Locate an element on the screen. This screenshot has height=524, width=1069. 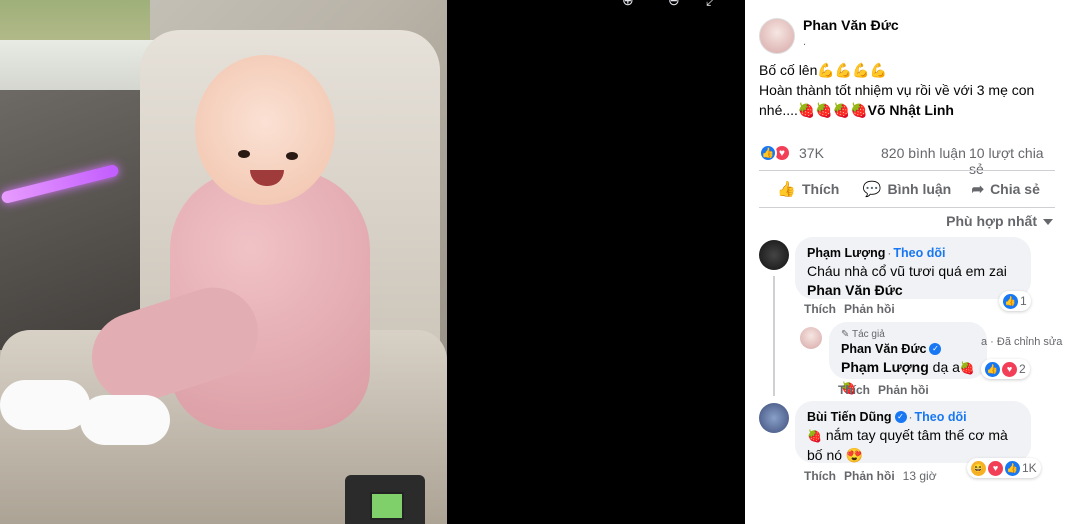
reaction-icons: 👍 ♥ is located at coordinates (776, 153).